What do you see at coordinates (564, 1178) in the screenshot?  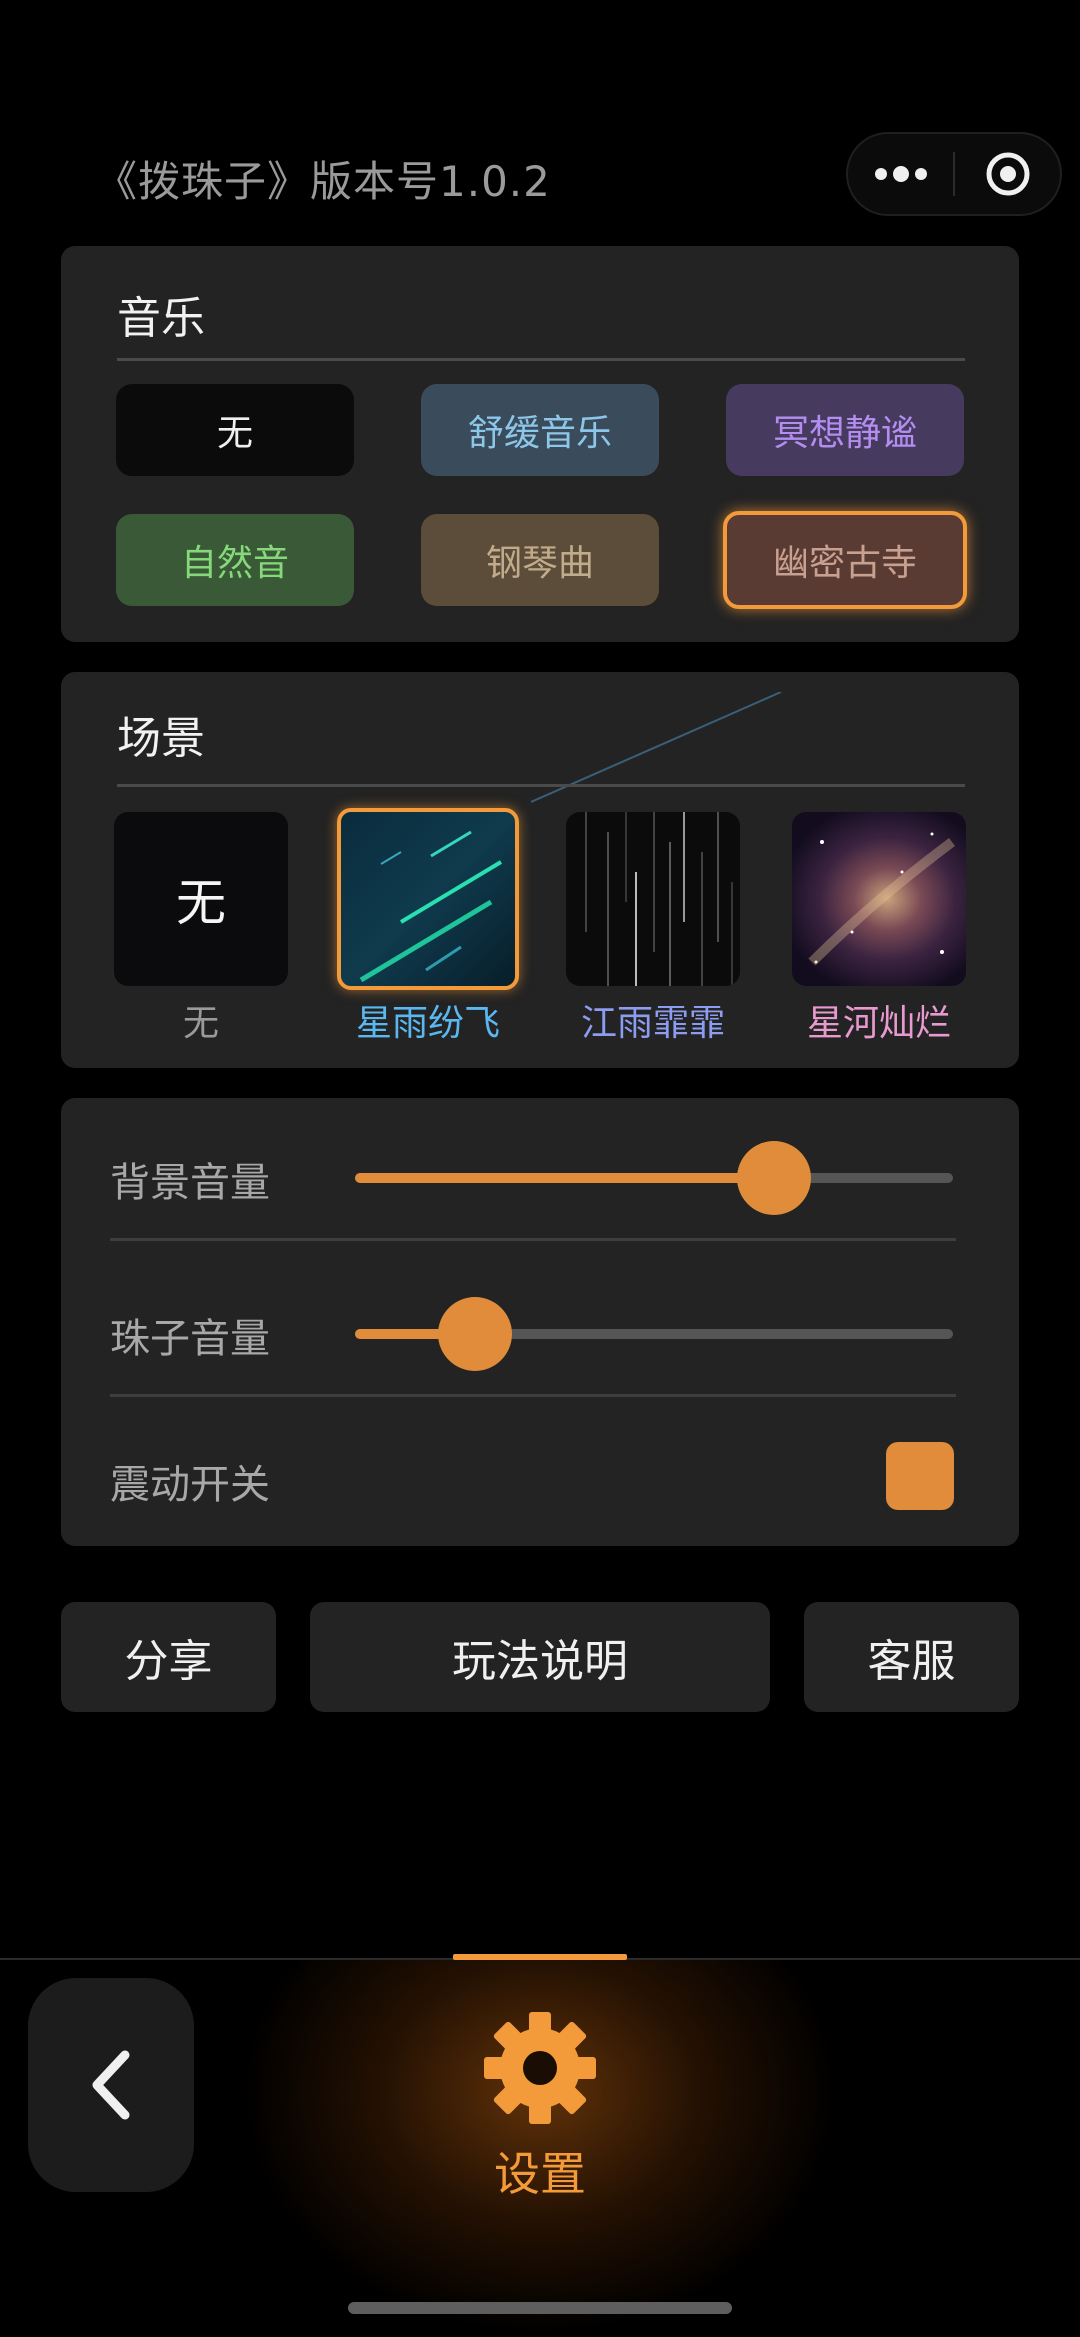 I see `bg-volume-fill` at bounding box center [564, 1178].